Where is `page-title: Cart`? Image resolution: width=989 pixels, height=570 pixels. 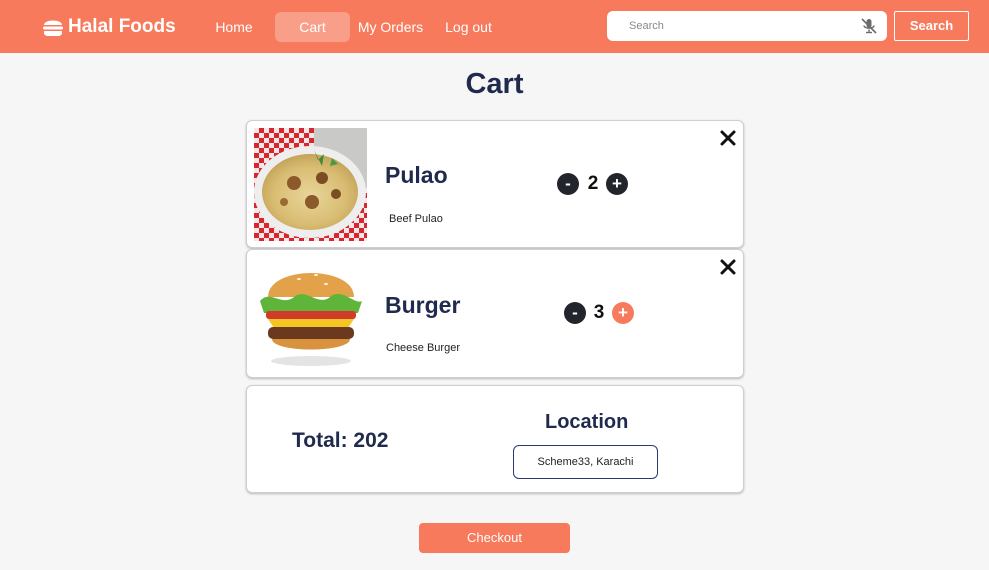
page-title: Cart is located at coordinates (494, 84).